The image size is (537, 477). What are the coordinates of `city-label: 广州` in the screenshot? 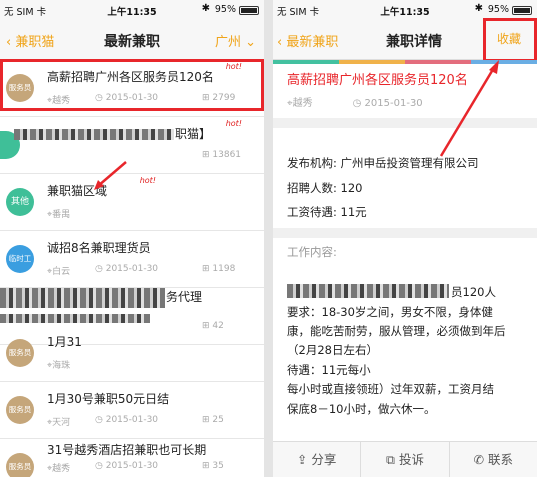 It's located at (227, 42).